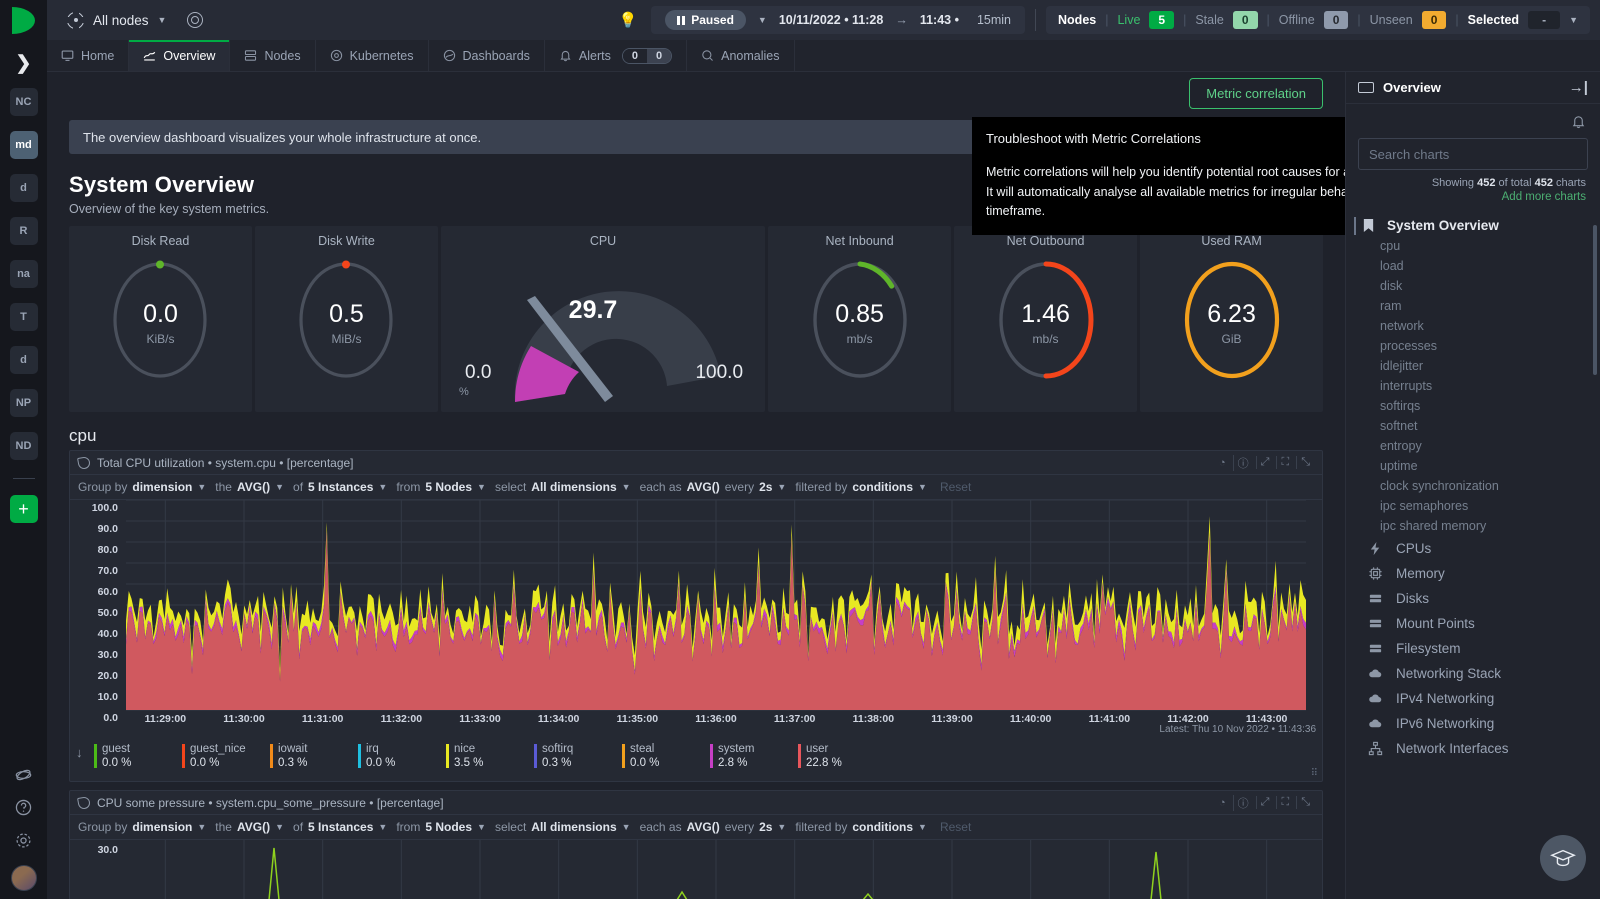 The image size is (1600, 899). Describe the element at coordinates (842, 756) in the screenshot. I see `legend-item-user: user 22.8 %` at that location.